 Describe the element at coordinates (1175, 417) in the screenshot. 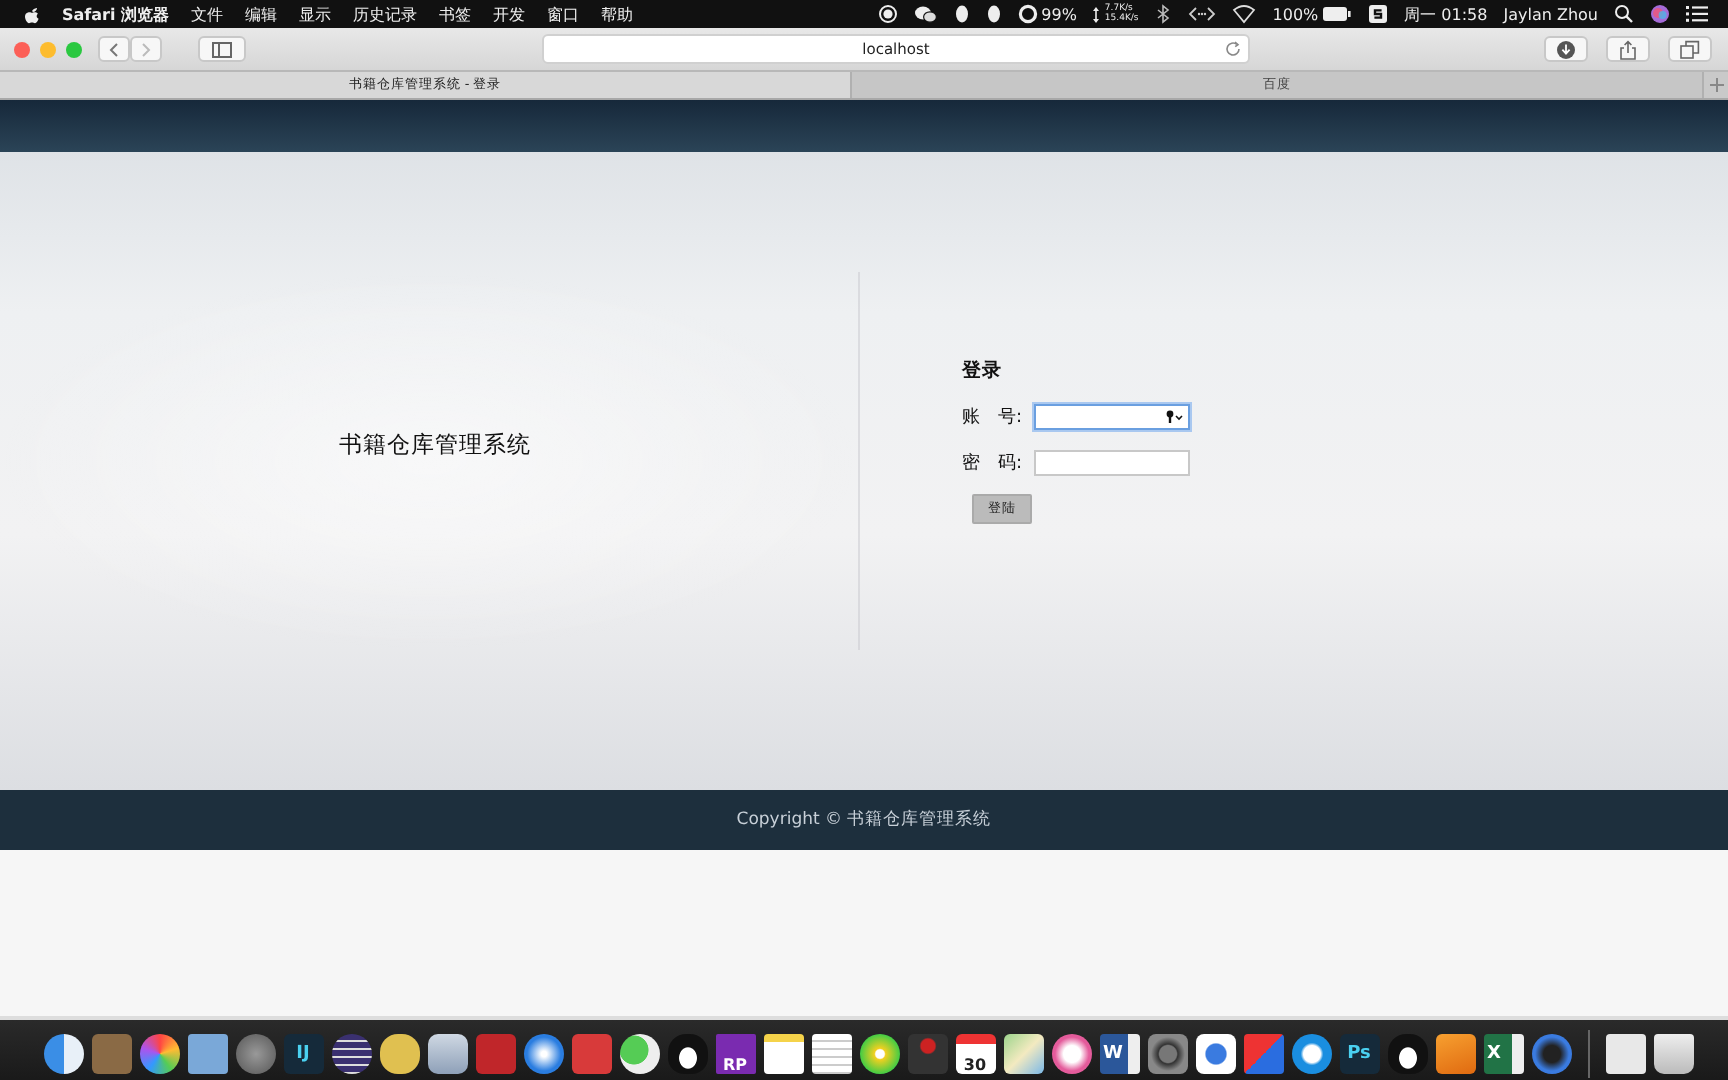

I see `key-icon` at that location.